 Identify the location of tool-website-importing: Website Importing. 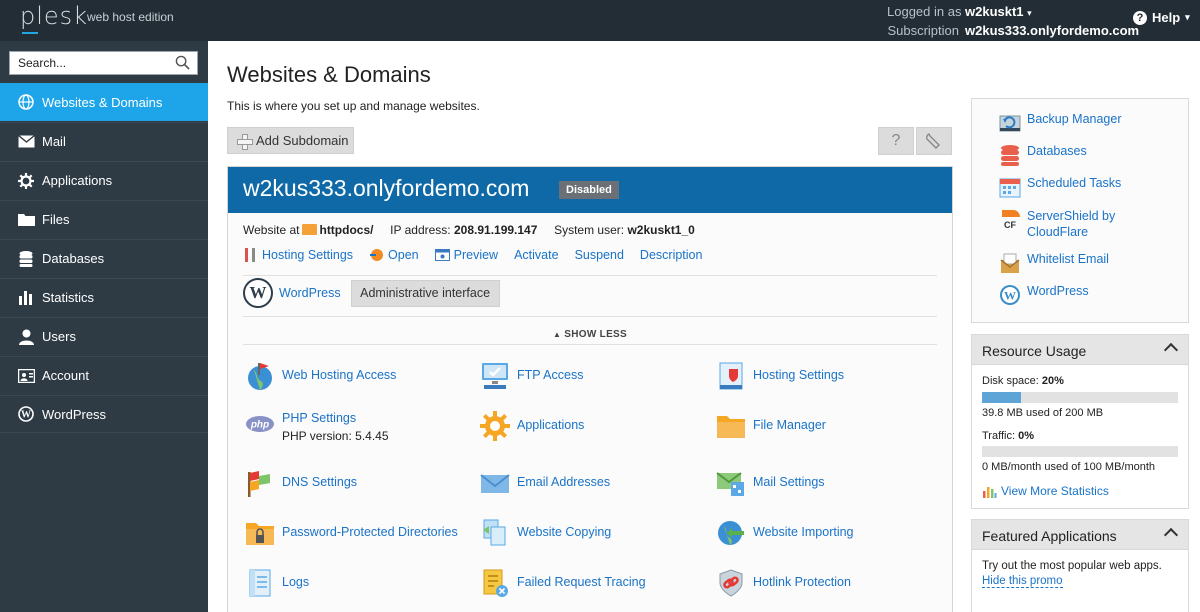
(785, 533).